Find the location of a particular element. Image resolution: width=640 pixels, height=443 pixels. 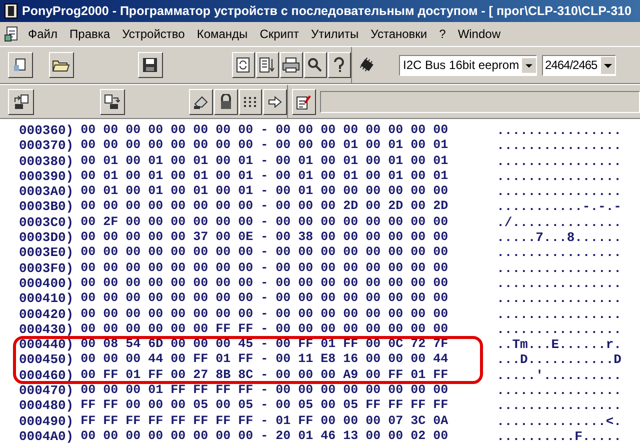

ascii-text: ...D...........D is located at coordinates (559, 360).